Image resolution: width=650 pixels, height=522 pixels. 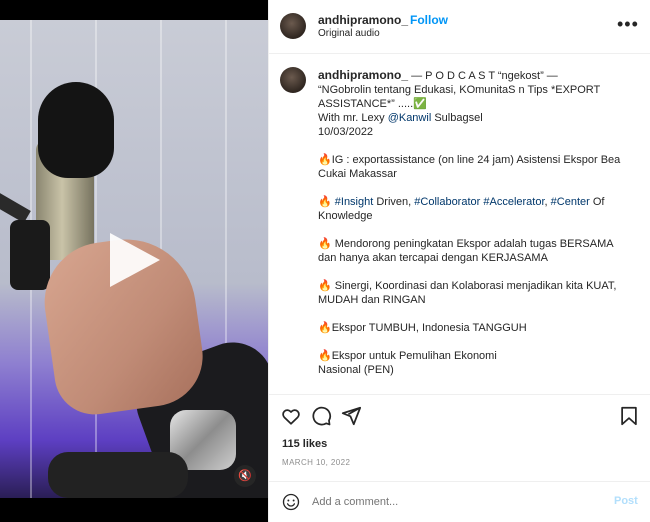 What do you see at coordinates (291, 502) in the screenshot?
I see `emoji-icon` at bounding box center [291, 502].